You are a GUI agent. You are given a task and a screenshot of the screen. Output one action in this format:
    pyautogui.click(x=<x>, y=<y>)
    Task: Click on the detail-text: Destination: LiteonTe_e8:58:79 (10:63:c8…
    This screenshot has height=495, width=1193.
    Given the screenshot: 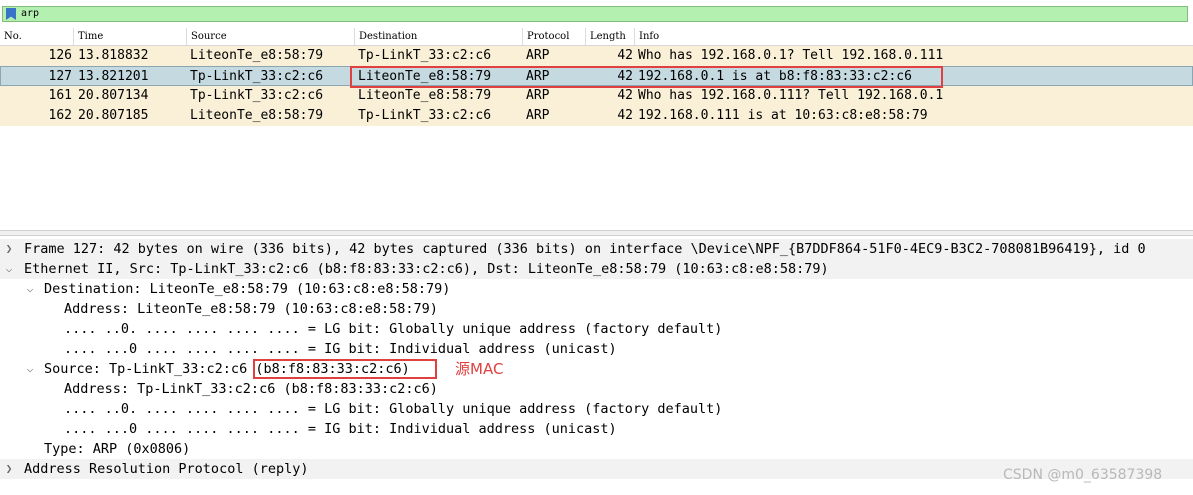 What is the action you would take?
    pyautogui.click(x=247, y=289)
    